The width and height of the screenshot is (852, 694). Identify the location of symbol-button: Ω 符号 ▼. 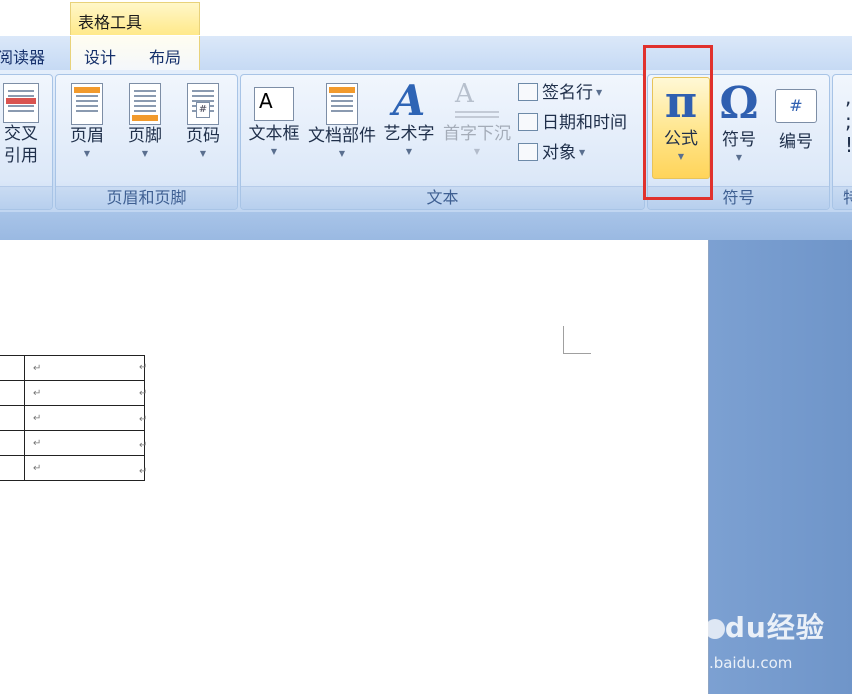
(739, 121).